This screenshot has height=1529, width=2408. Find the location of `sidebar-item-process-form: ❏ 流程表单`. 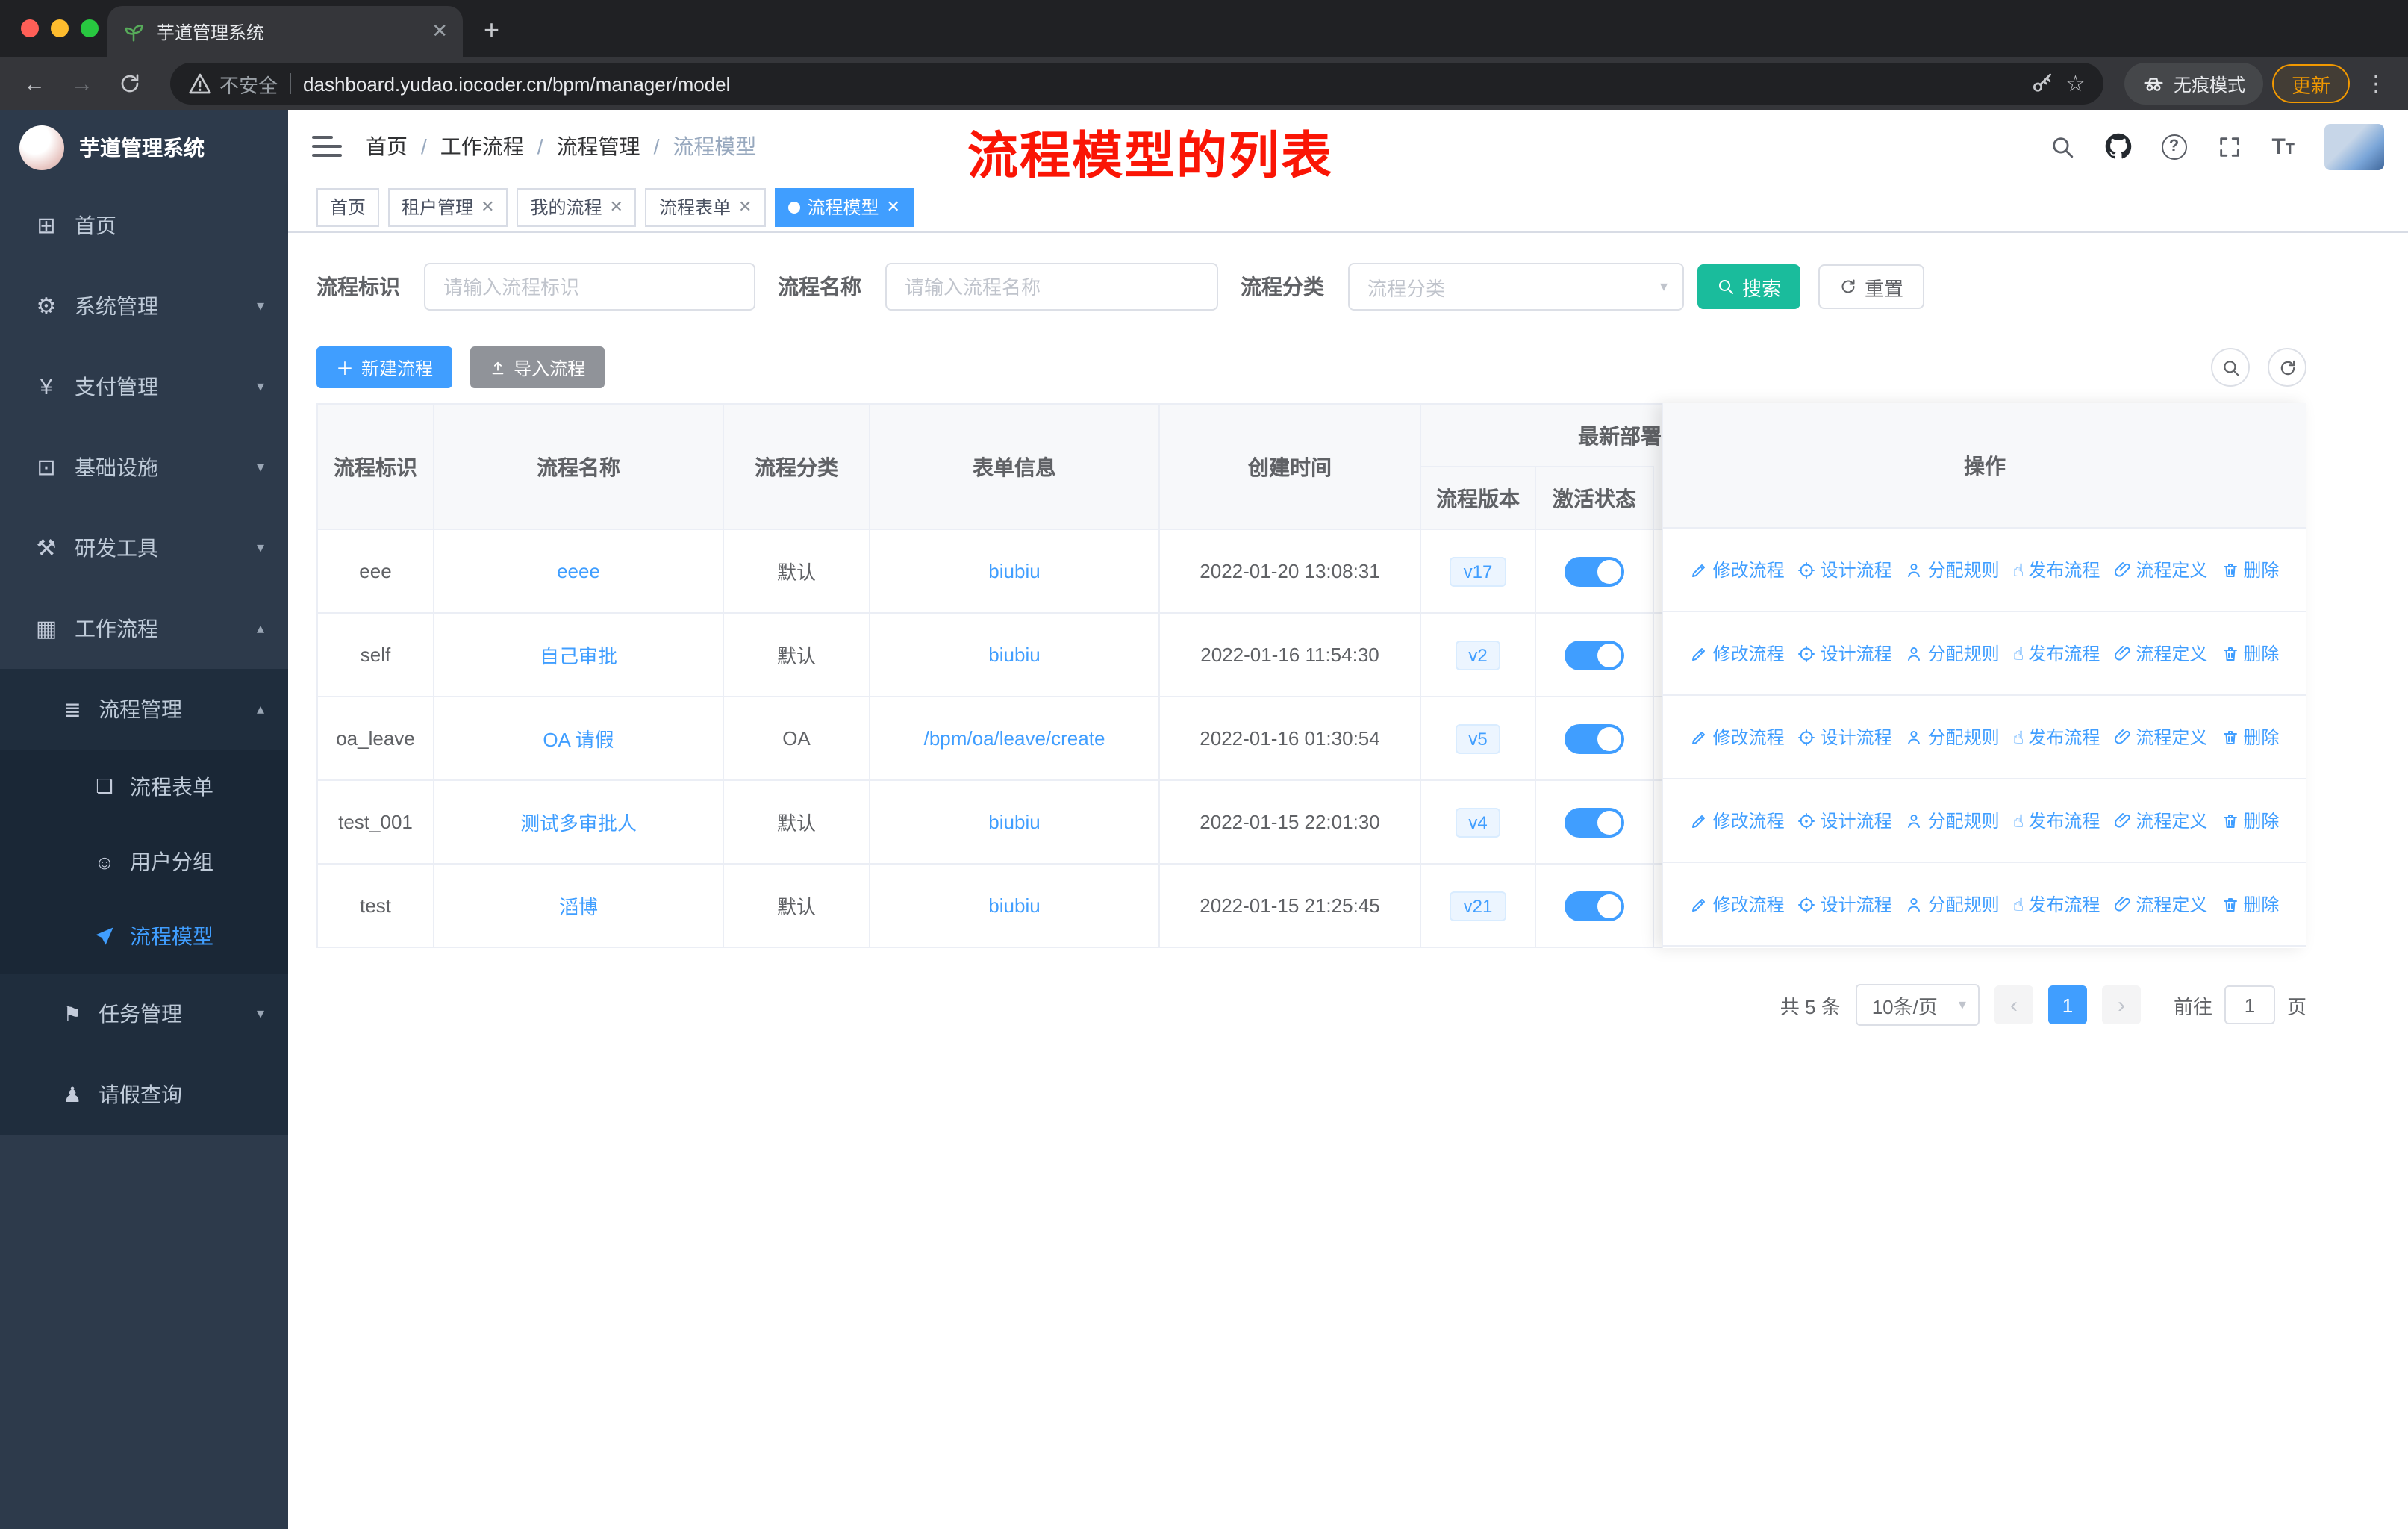

sidebar-item-process-form: ❏ 流程表单 is located at coordinates (144, 787).